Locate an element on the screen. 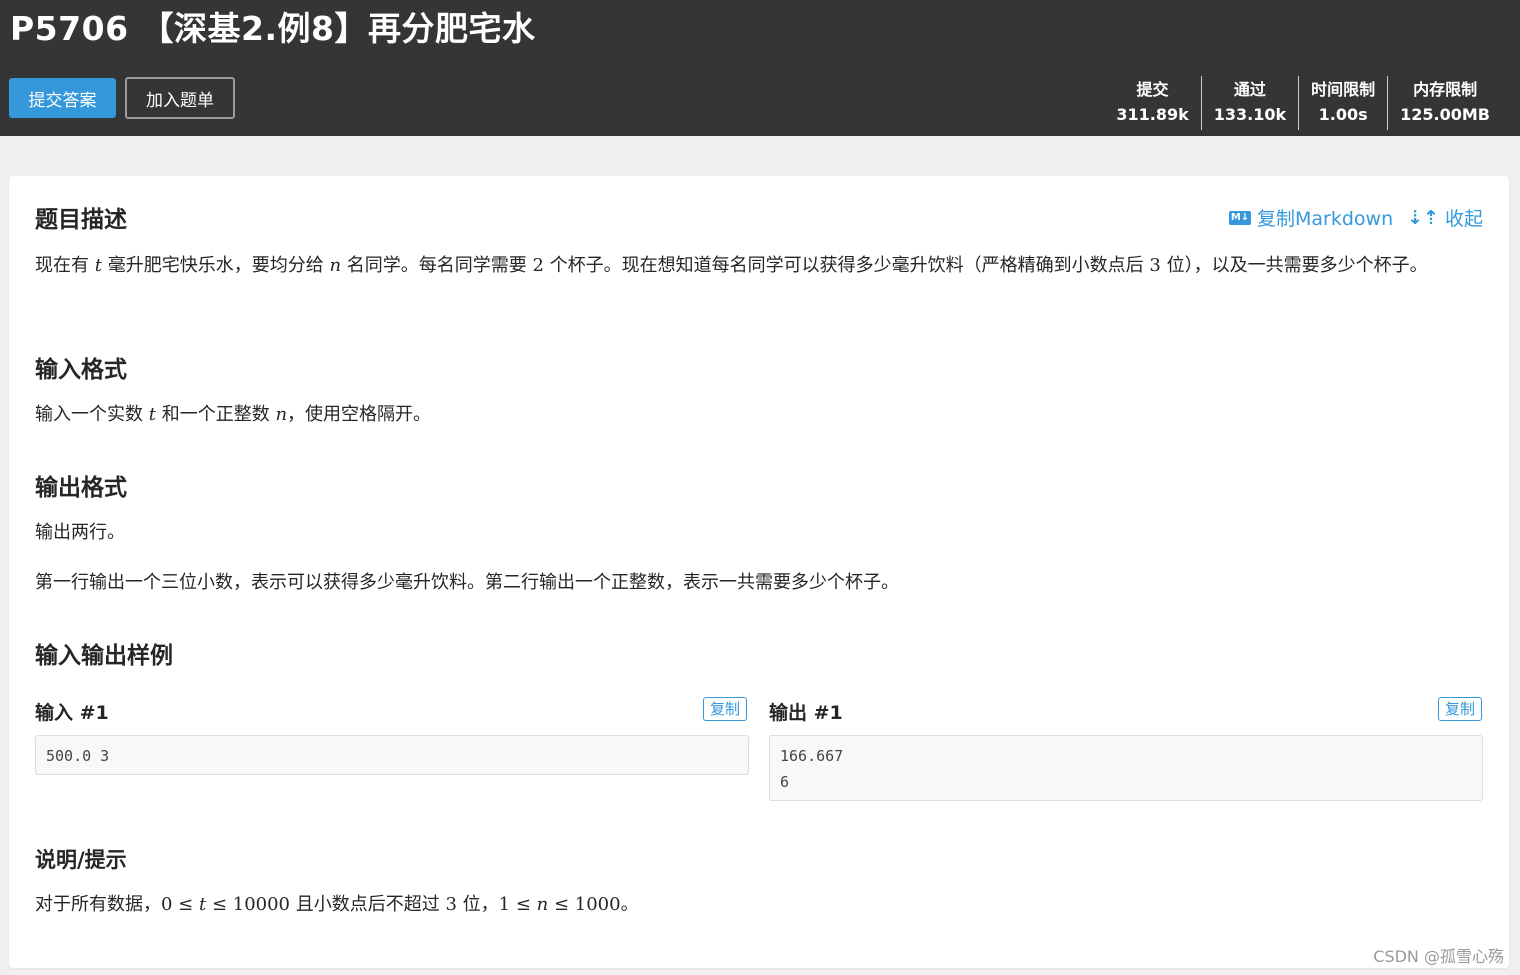  csdn-watermark: CSDN @孤雪心殇 is located at coordinates (1438, 956).